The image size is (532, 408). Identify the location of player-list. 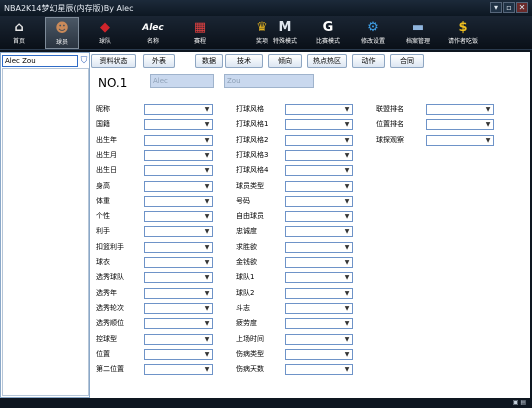
(45, 232).